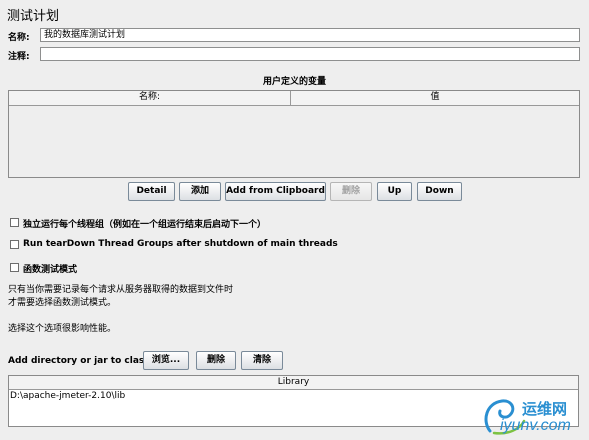 Image resolution: width=589 pixels, height=440 pixels. Describe the element at coordinates (310, 54) in the screenshot. I see `comment-field` at that location.